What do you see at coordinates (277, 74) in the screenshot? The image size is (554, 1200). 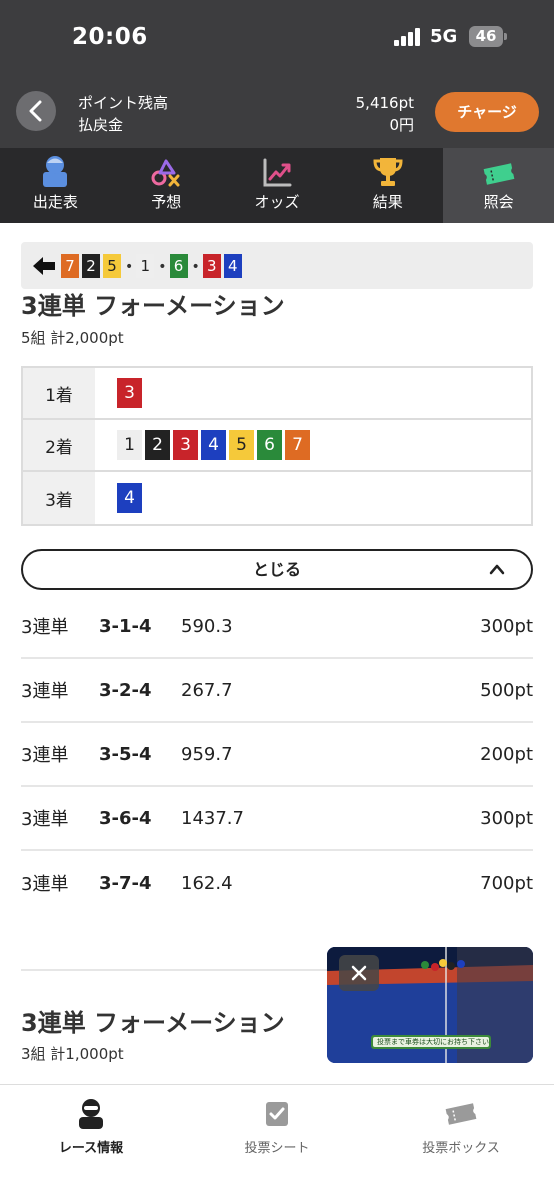 I see `app-header: 20:06 5G 46 ポイント残高 払戻金 5,416pt 0円 チャージ` at bounding box center [277, 74].